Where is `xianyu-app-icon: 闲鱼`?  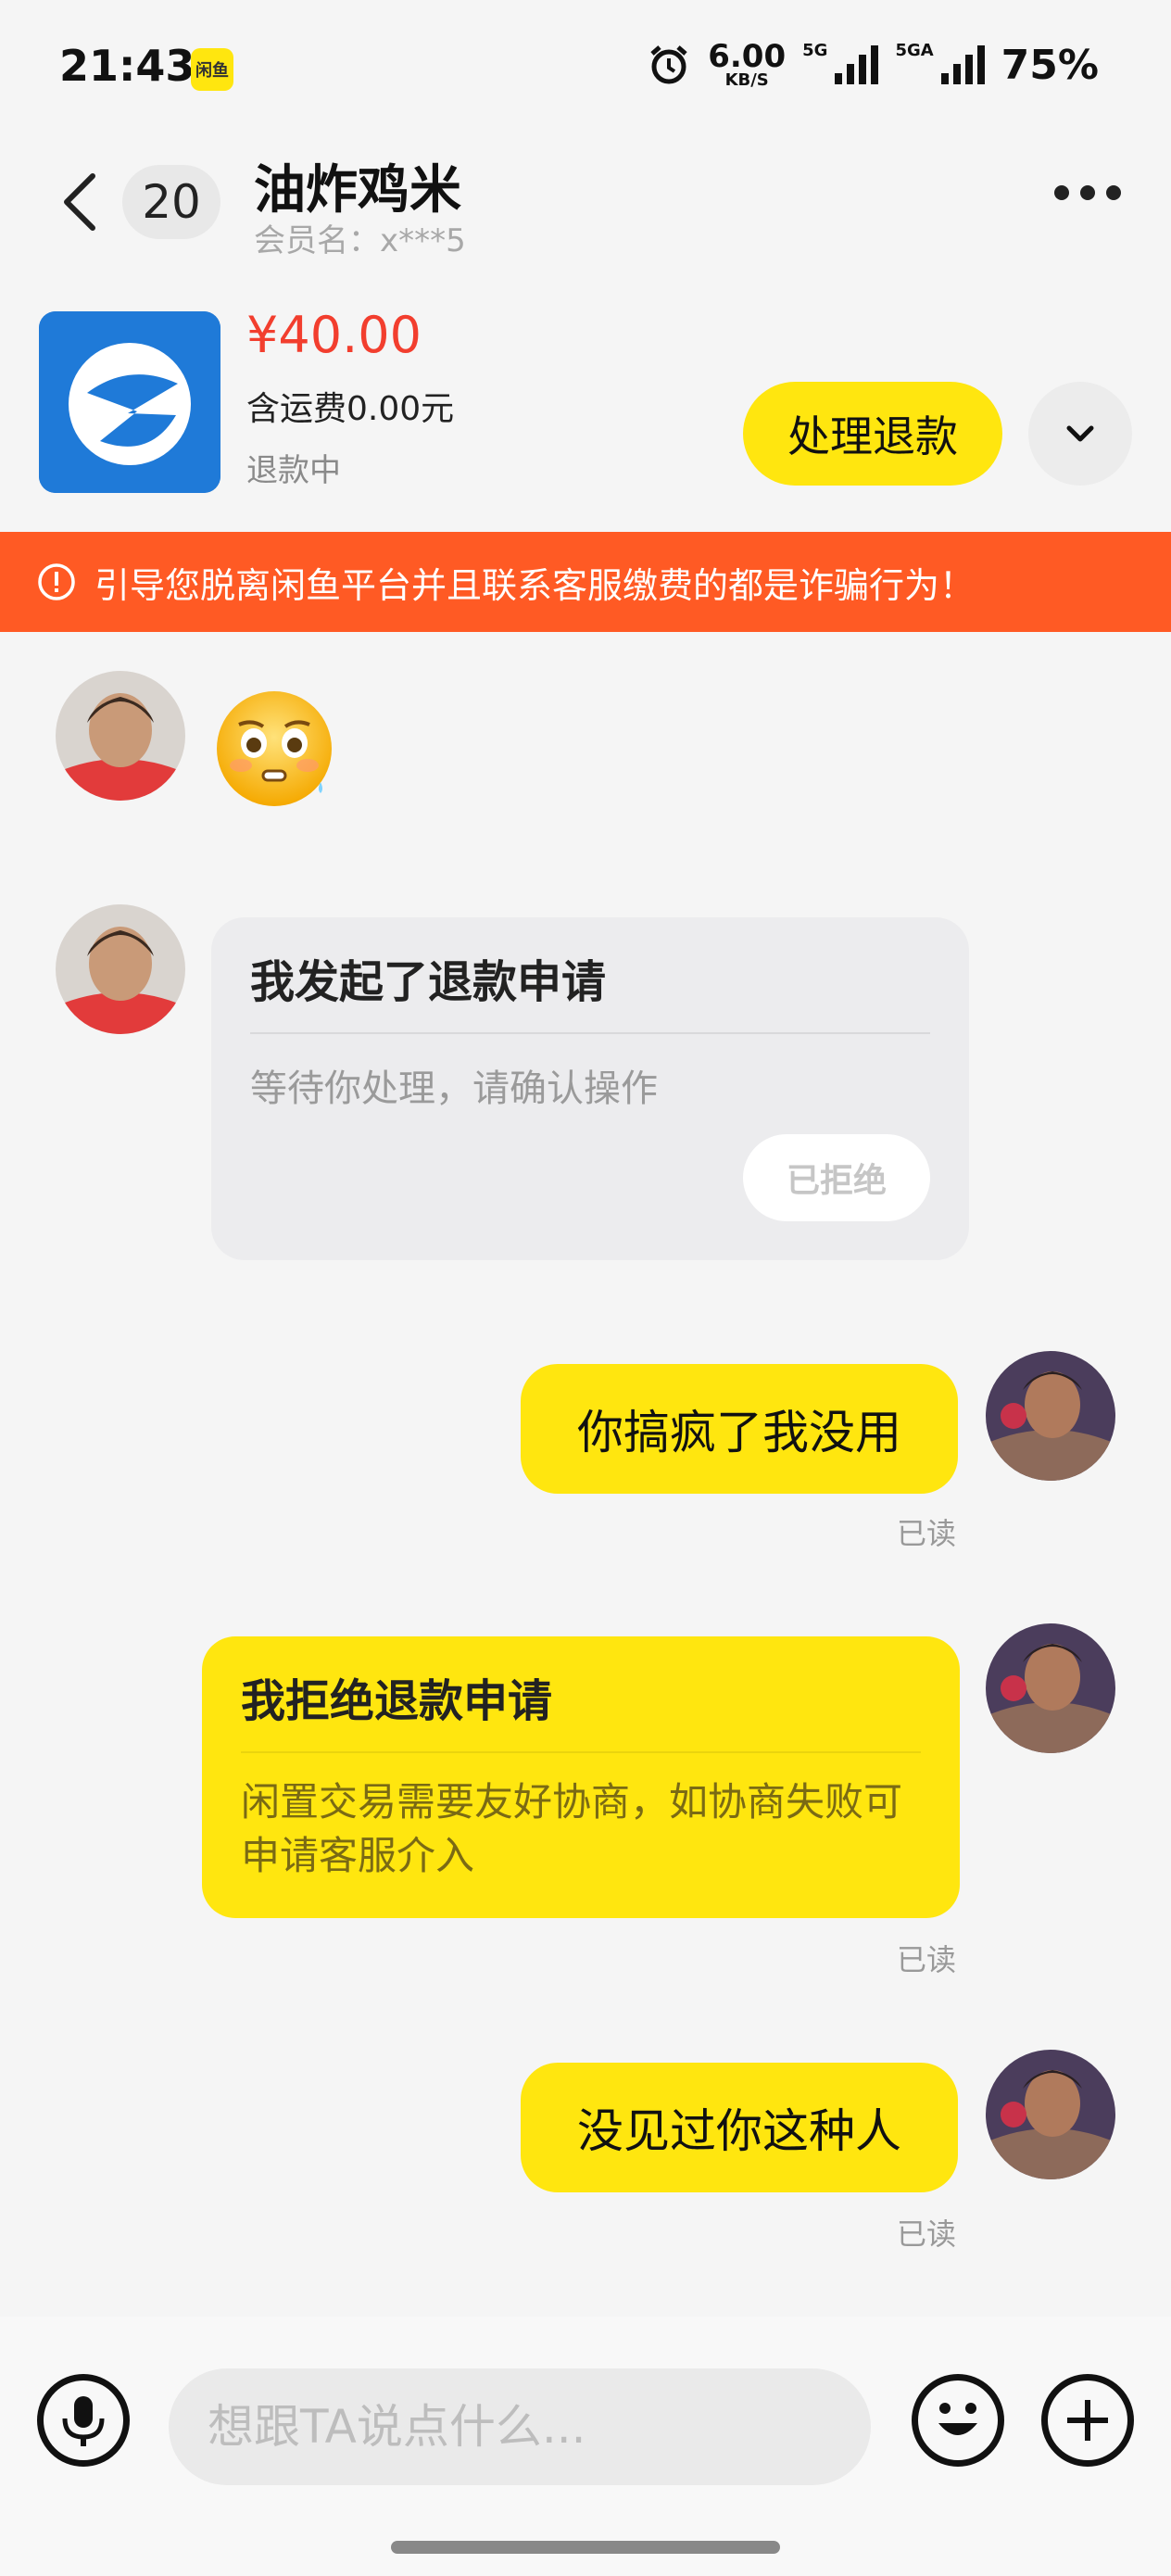 xianyu-app-icon: 闲鱼 is located at coordinates (212, 69).